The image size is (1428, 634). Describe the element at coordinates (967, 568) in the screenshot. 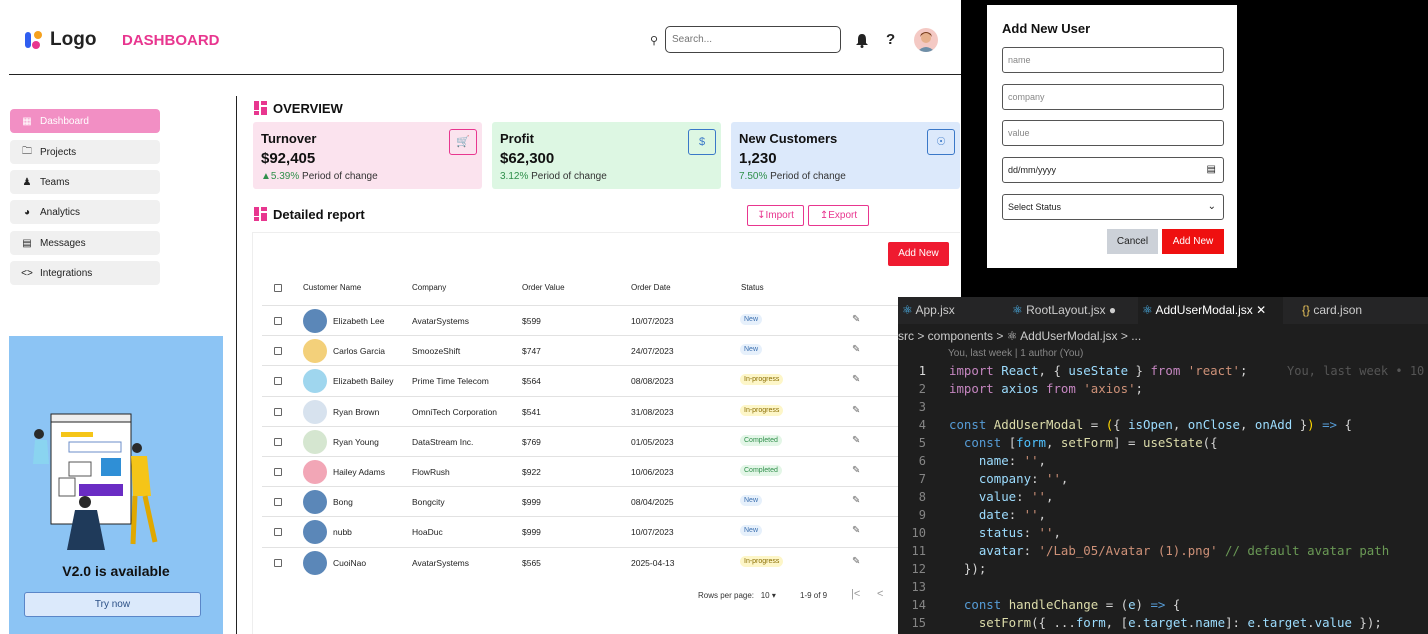

I see `code-line: });` at that location.